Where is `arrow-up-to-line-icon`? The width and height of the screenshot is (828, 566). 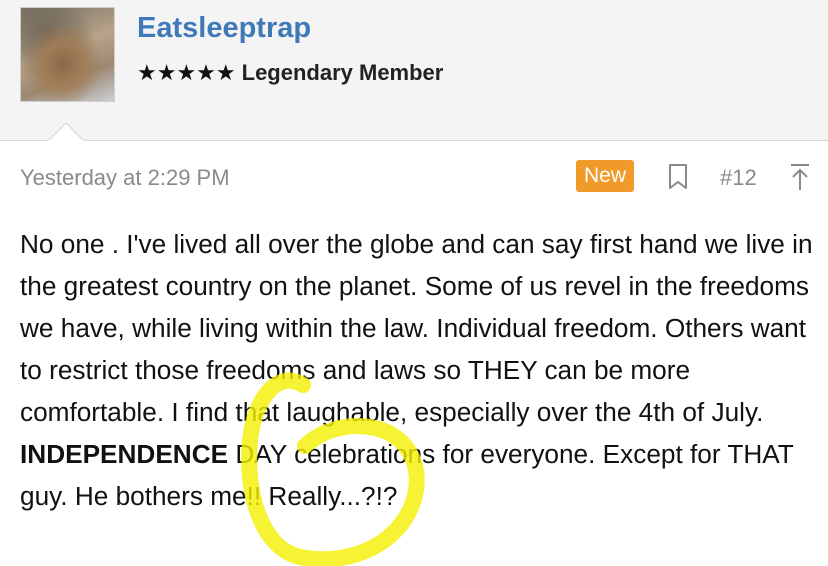 arrow-up-to-line-icon is located at coordinates (800, 177).